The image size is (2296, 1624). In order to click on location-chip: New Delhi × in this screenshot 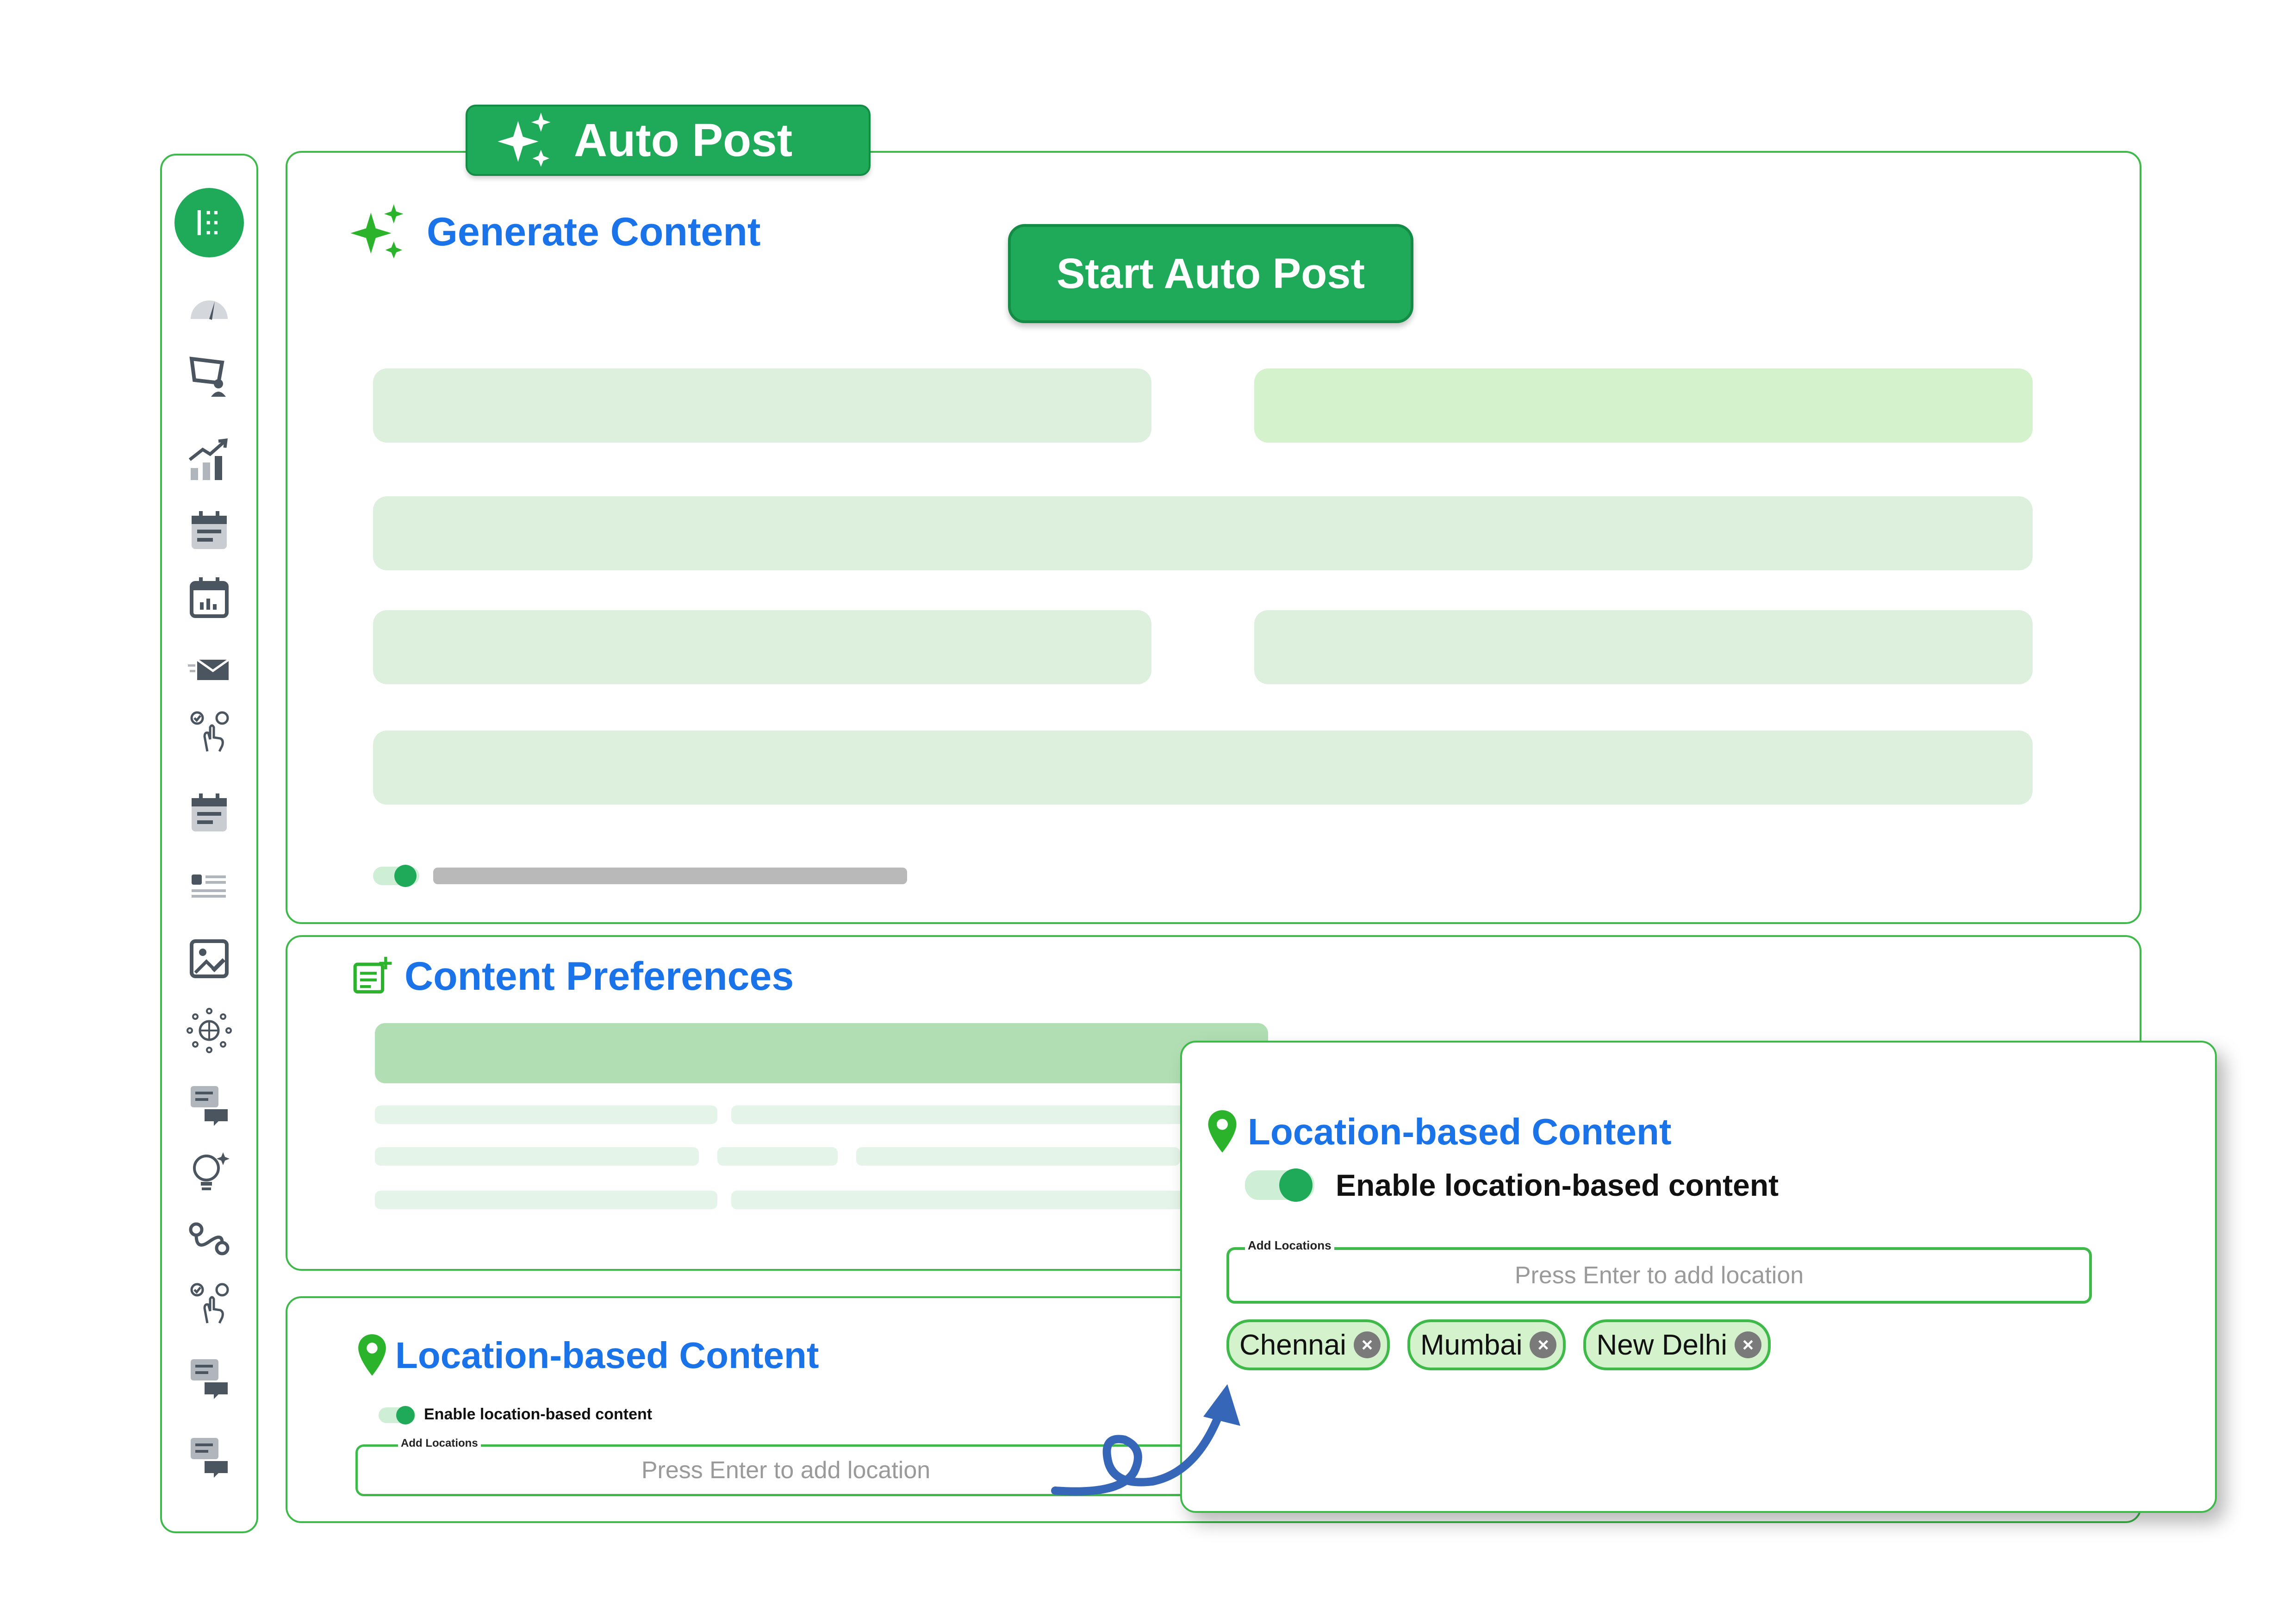, I will do `click(1677, 1344)`.